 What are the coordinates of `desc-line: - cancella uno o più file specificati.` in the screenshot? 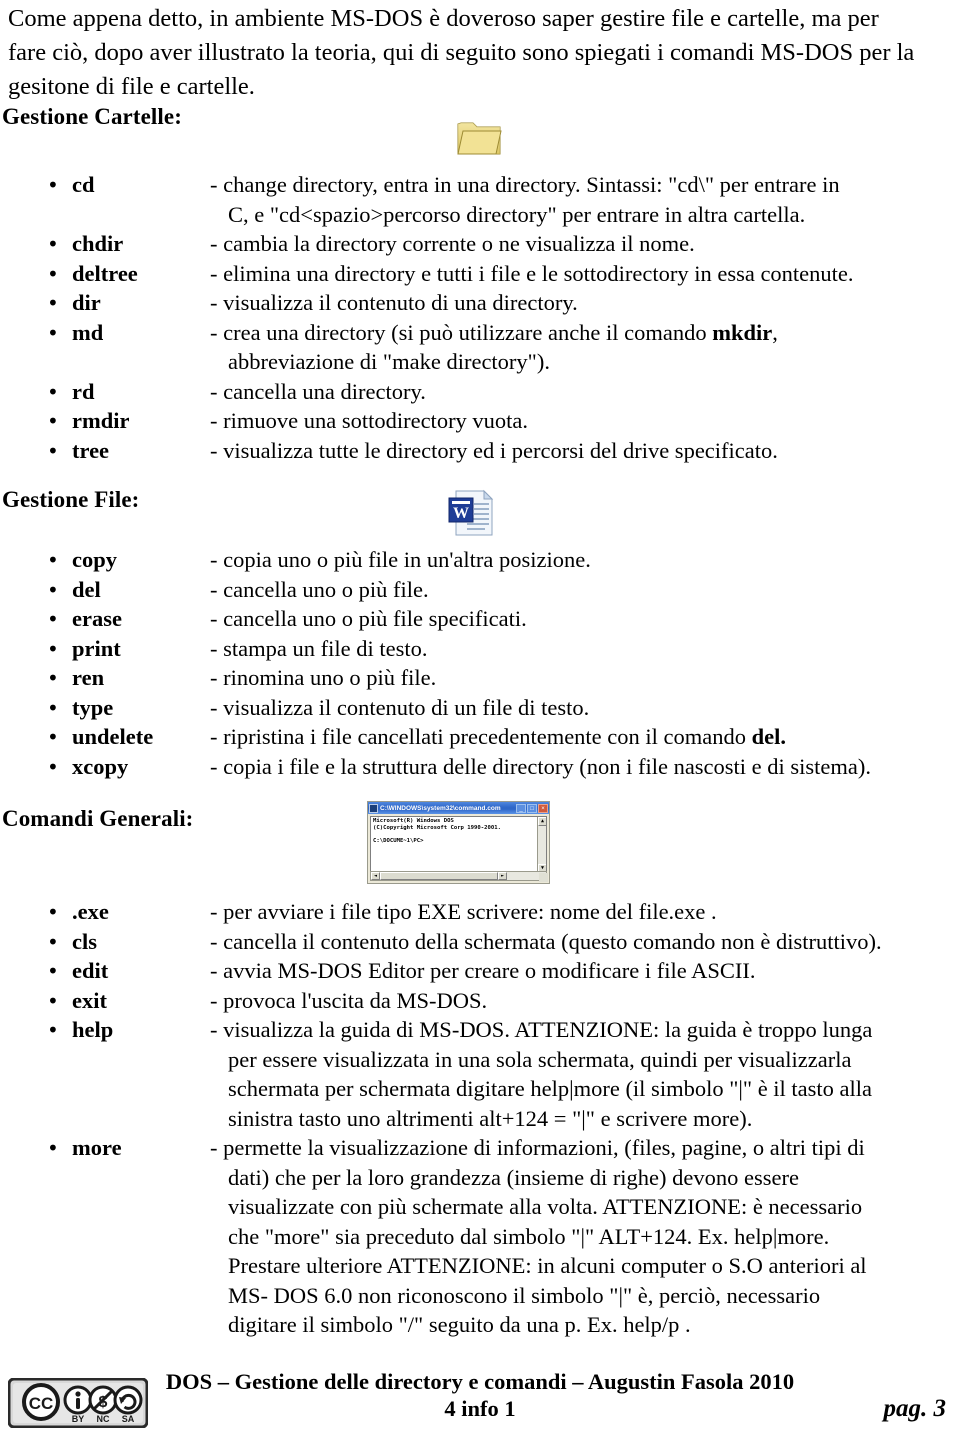 It's located at (368, 618).